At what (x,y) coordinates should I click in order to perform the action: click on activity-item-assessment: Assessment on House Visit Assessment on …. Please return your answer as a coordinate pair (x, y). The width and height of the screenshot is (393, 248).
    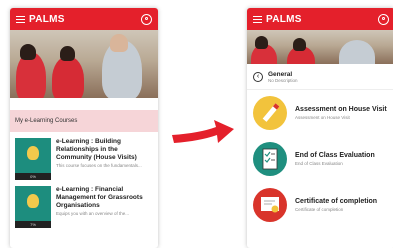
    Looking at the image, I should click on (320, 113).